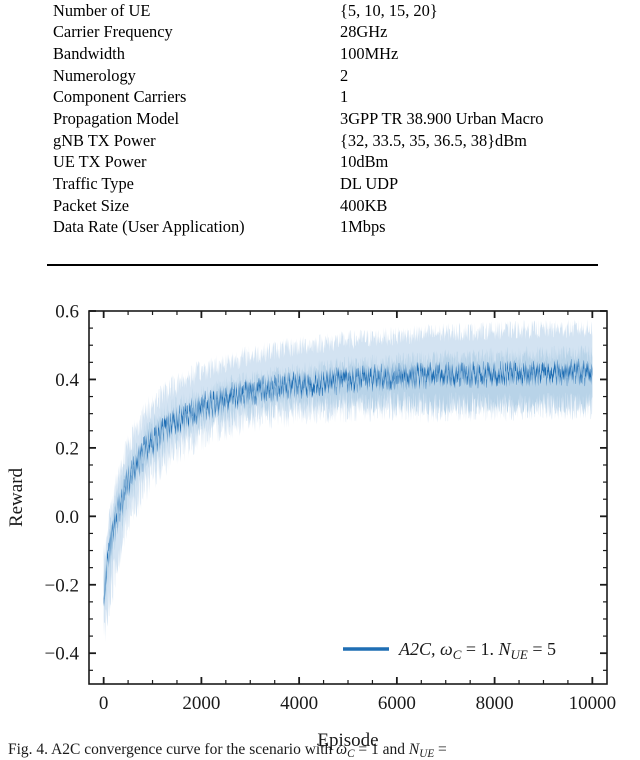 This screenshot has width=640, height=760. Describe the element at coordinates (201, 703) in the screenshot. I see `x-tick-label: 2000` at that location.